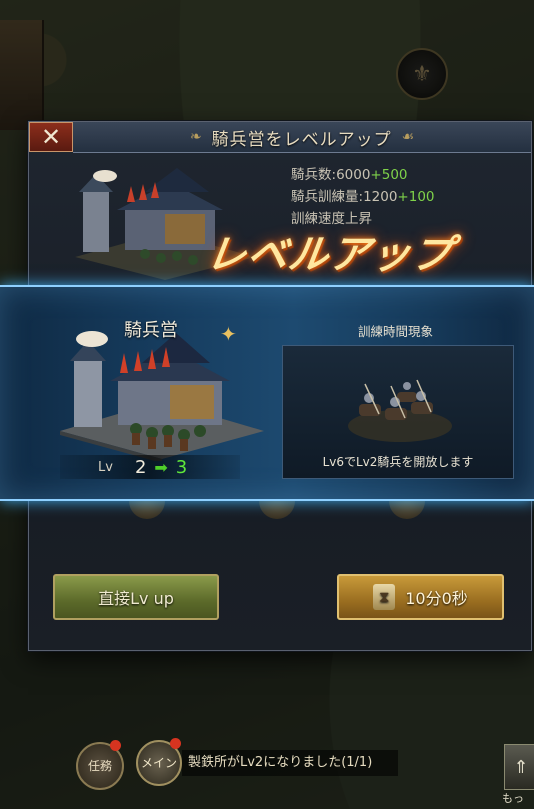 The image size is (534, 809). Describe the element at coordinates (349, 175) in the screenshot. I see `stat-cavalry-count: 騎兵数:6000+500` at that location.